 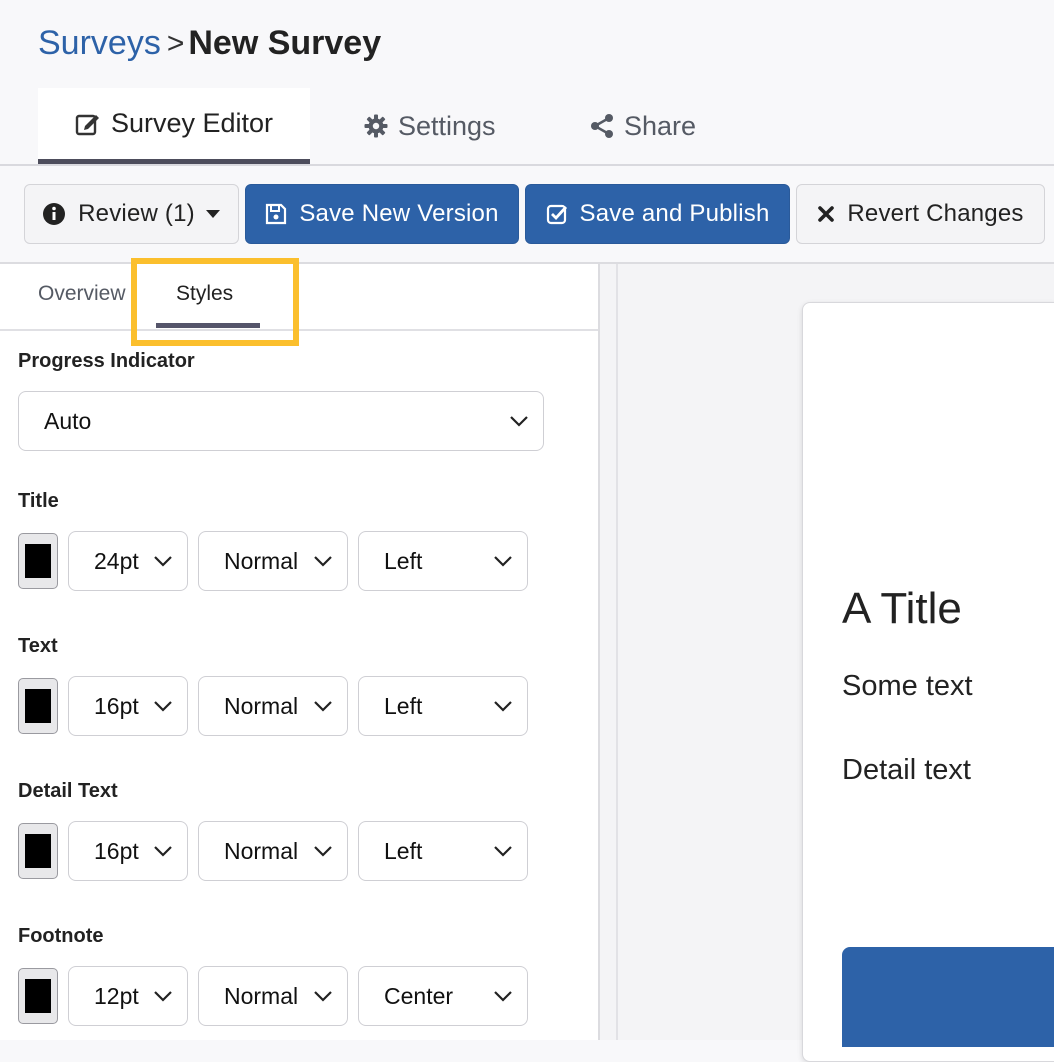 What do you see at coordinates (261, 705) in the screenshot?
I see `text-weight-value: Normal` at bounding box center [261, 705].